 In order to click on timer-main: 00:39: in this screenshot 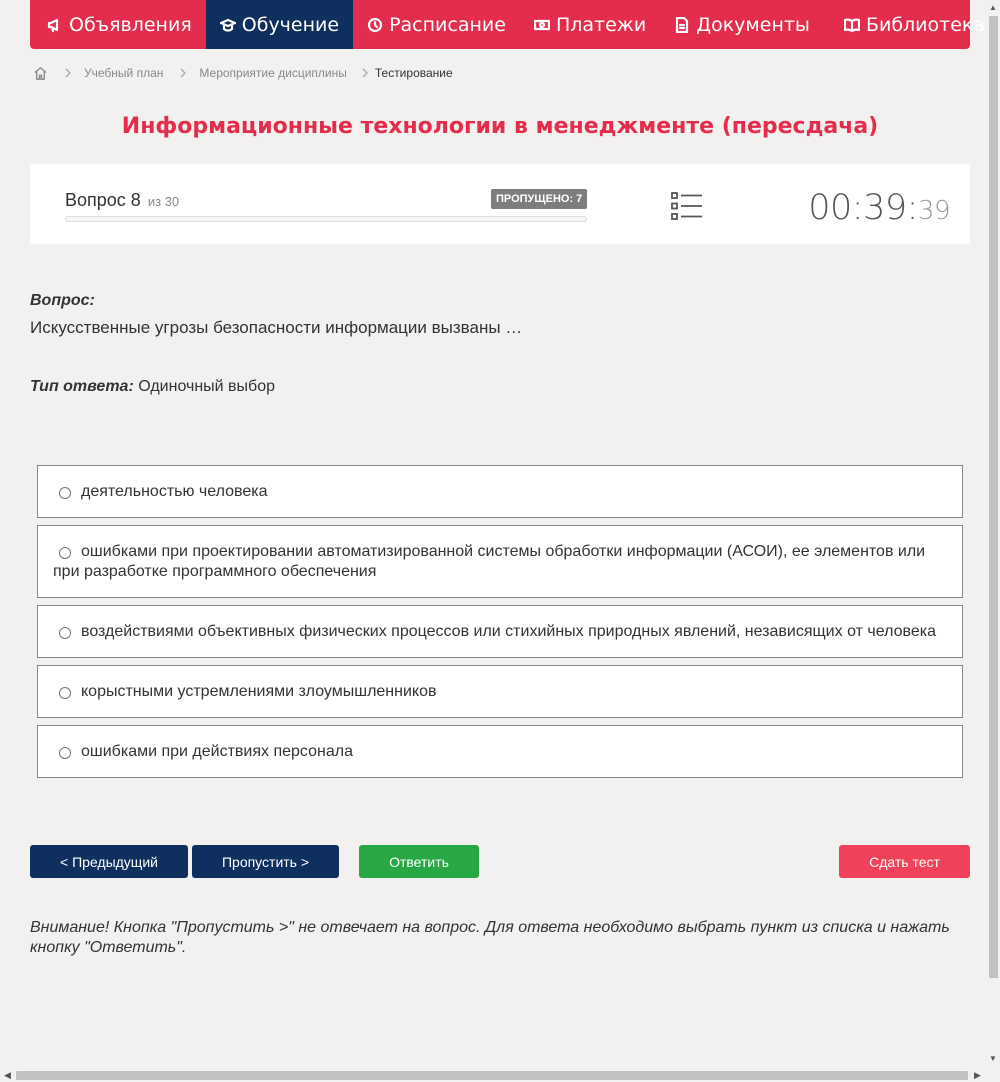, I will do `click(863, 208)`.